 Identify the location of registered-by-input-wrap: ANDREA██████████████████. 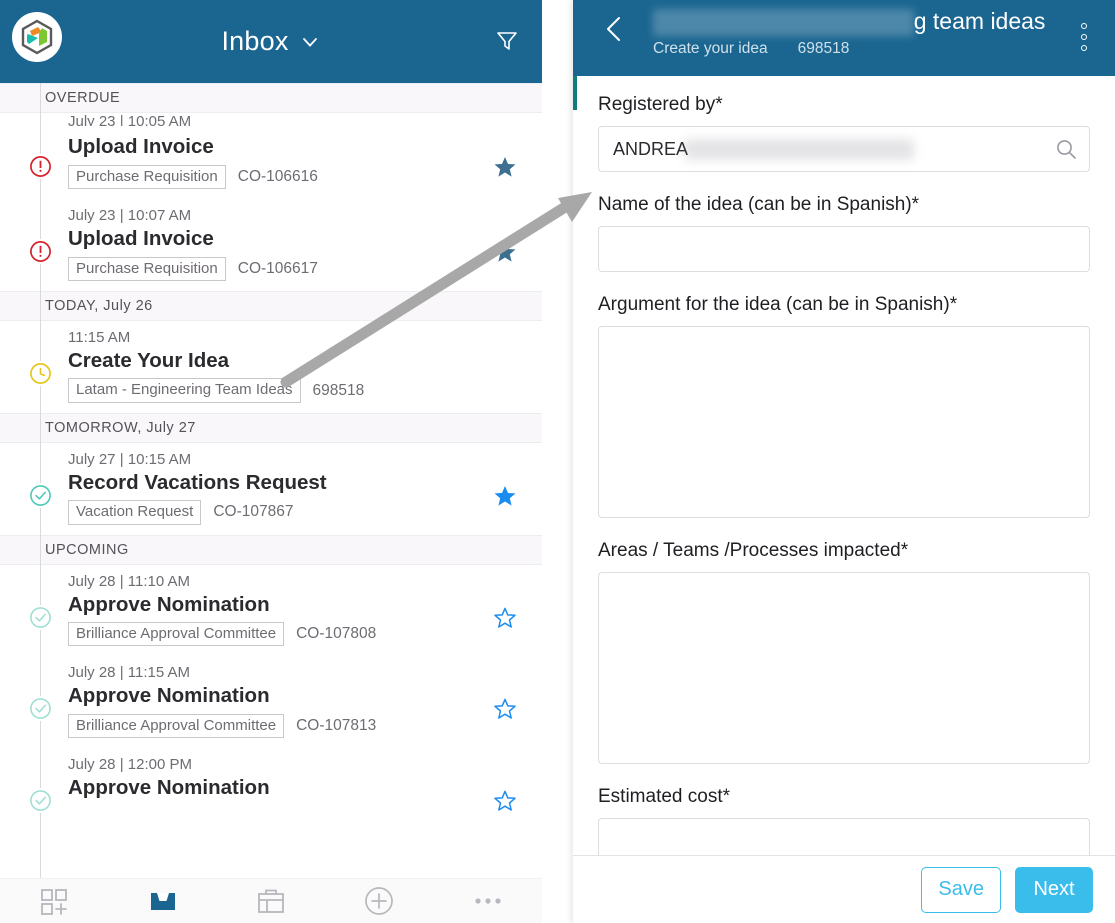
(844, 149).